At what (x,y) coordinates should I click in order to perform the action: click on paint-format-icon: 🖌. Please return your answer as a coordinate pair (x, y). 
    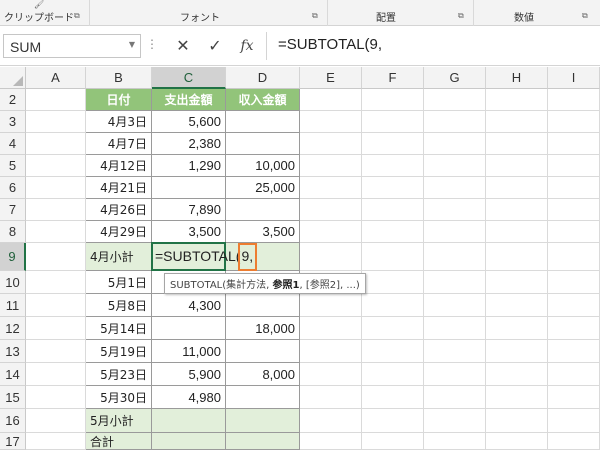
    Looking at the image, I should click on (39, 4).